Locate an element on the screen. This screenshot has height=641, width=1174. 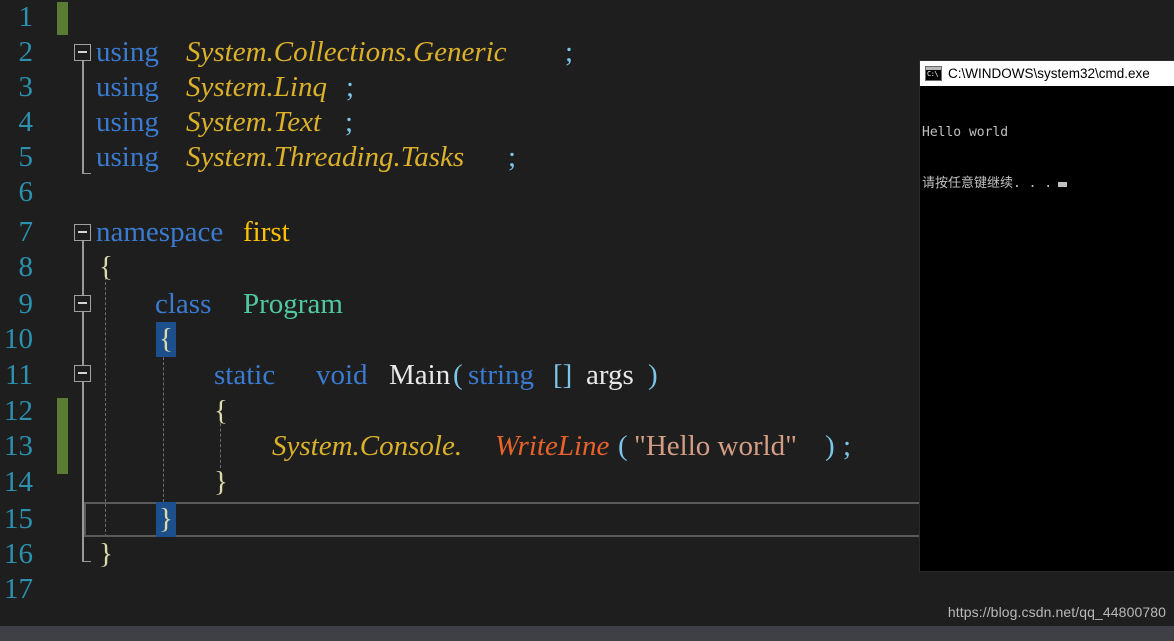
console-title: C:\WINDOWS\system32\cmd.exe is located at coordinates (1049, 73).